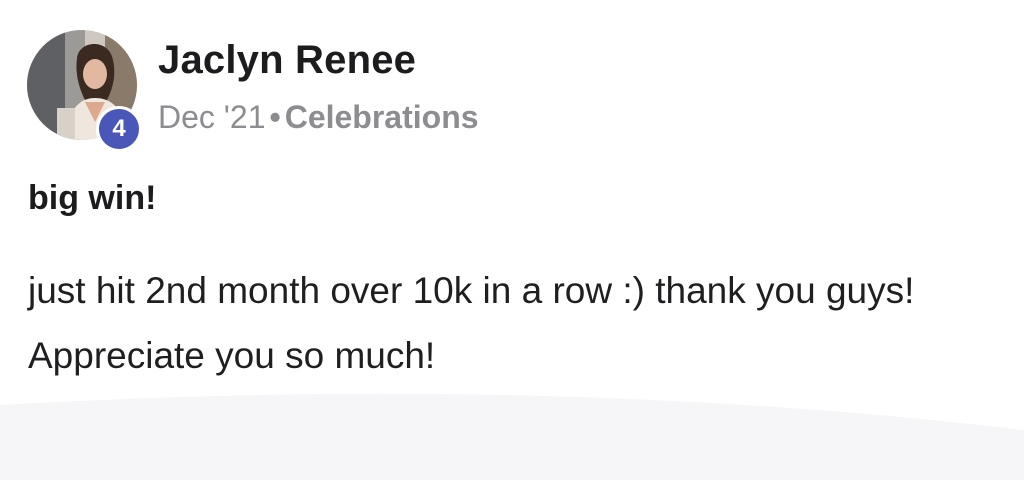 This screenshot has height=480, width=1024. Describe the element at coordinates (382, 117) in the screenshot. I see `post-category: Celebrations` at that location.